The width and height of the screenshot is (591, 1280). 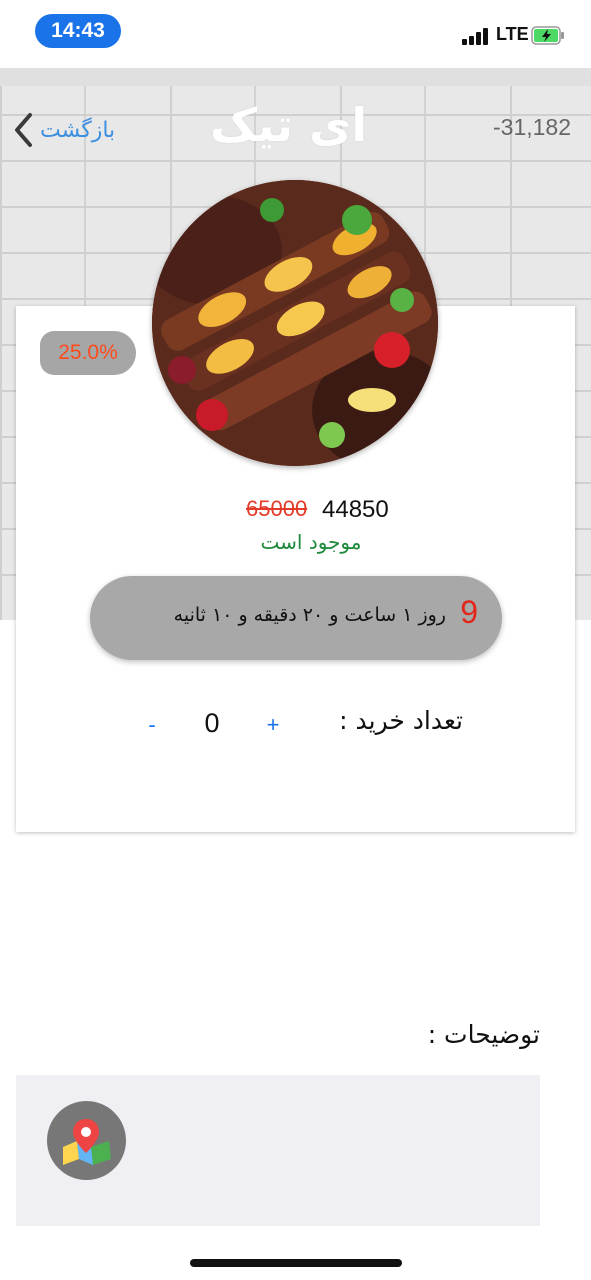 I want to click on network-type: LTE, so click(x=512, y=34).